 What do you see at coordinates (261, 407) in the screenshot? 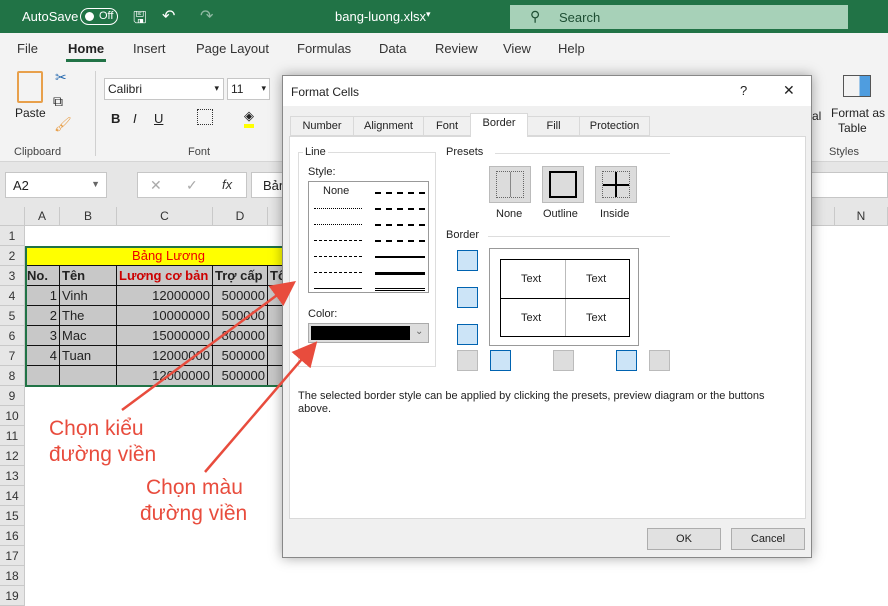
I see `arrow-to-color` at bounding box center [261, 407].